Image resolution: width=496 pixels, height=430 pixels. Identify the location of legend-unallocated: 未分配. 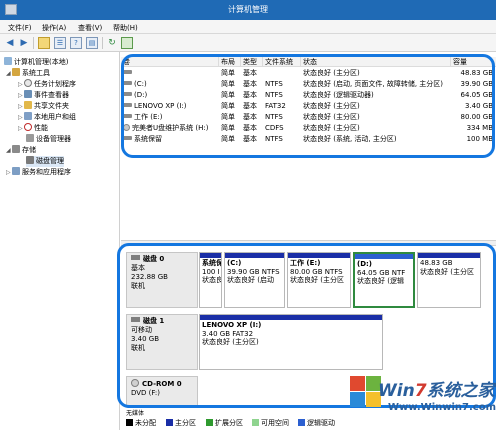
(141, 423).